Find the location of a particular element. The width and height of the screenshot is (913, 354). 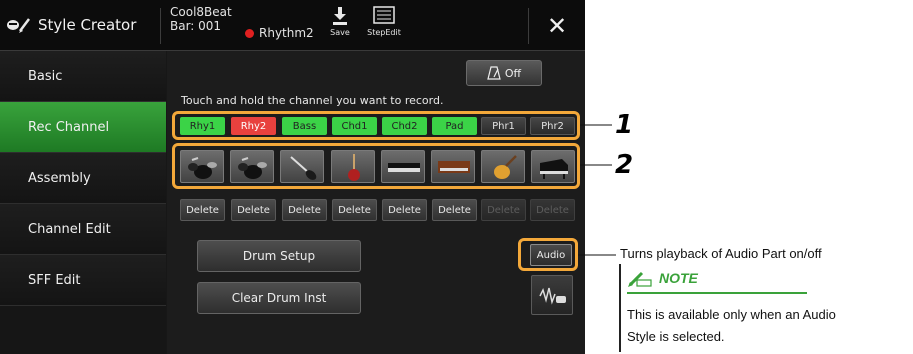

rec-channel-name: Rhythm2 is located at coordinates (286, 33).